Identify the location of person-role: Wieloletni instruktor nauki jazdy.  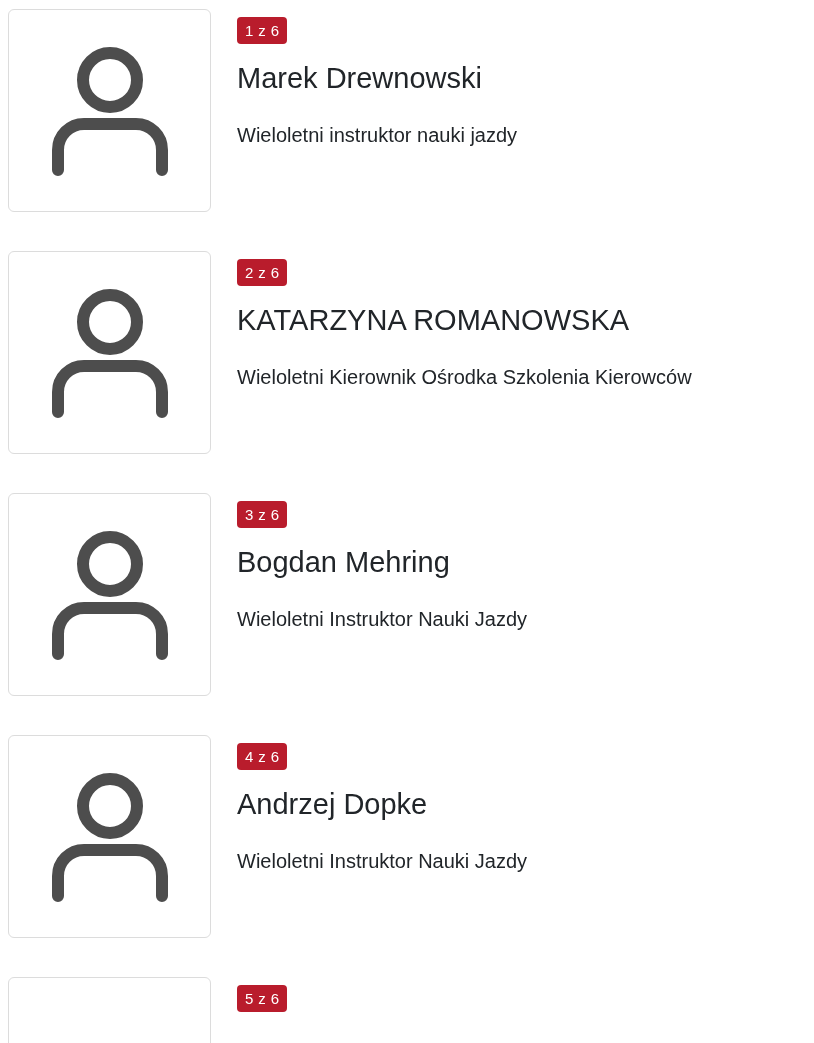
(377, 136).